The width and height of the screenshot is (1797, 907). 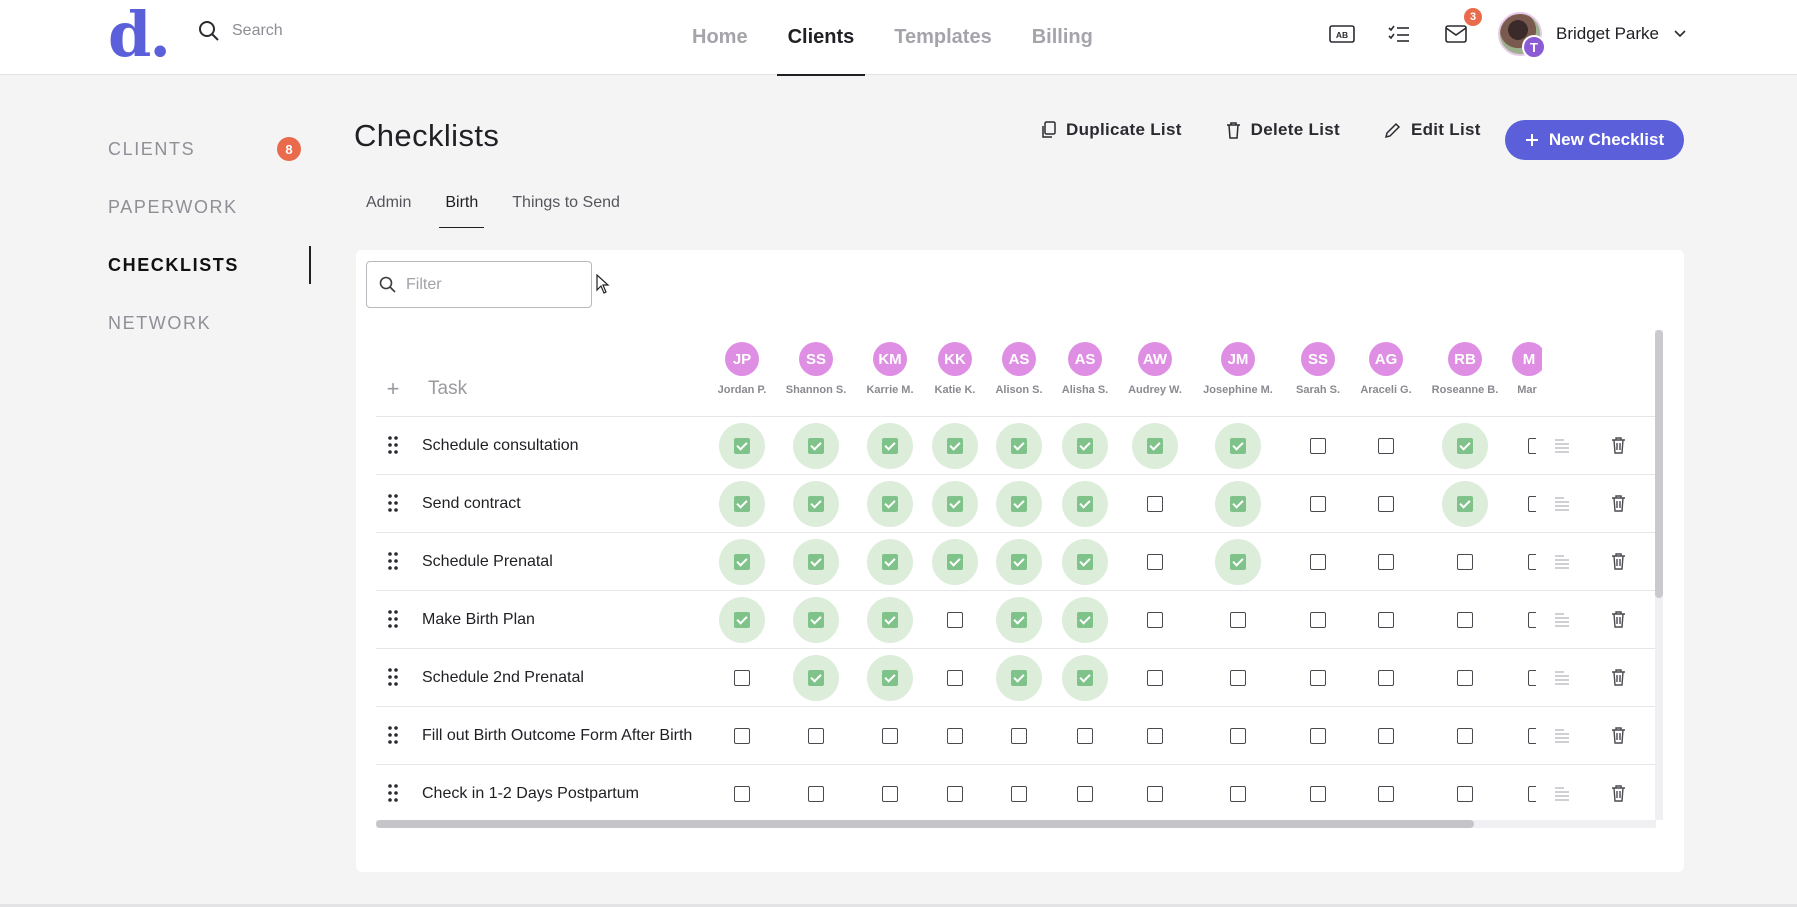 What do you see at coordinates (1386, 369) in the screenshot?
I see `client-column-header: AG Araceli G.` at bounding box center [1386, 369].